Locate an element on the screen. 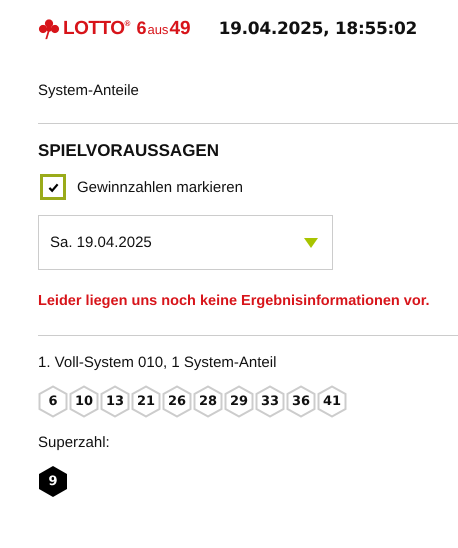 The image size is (458, 548). caret-icon is located at coordinates (311, 243).